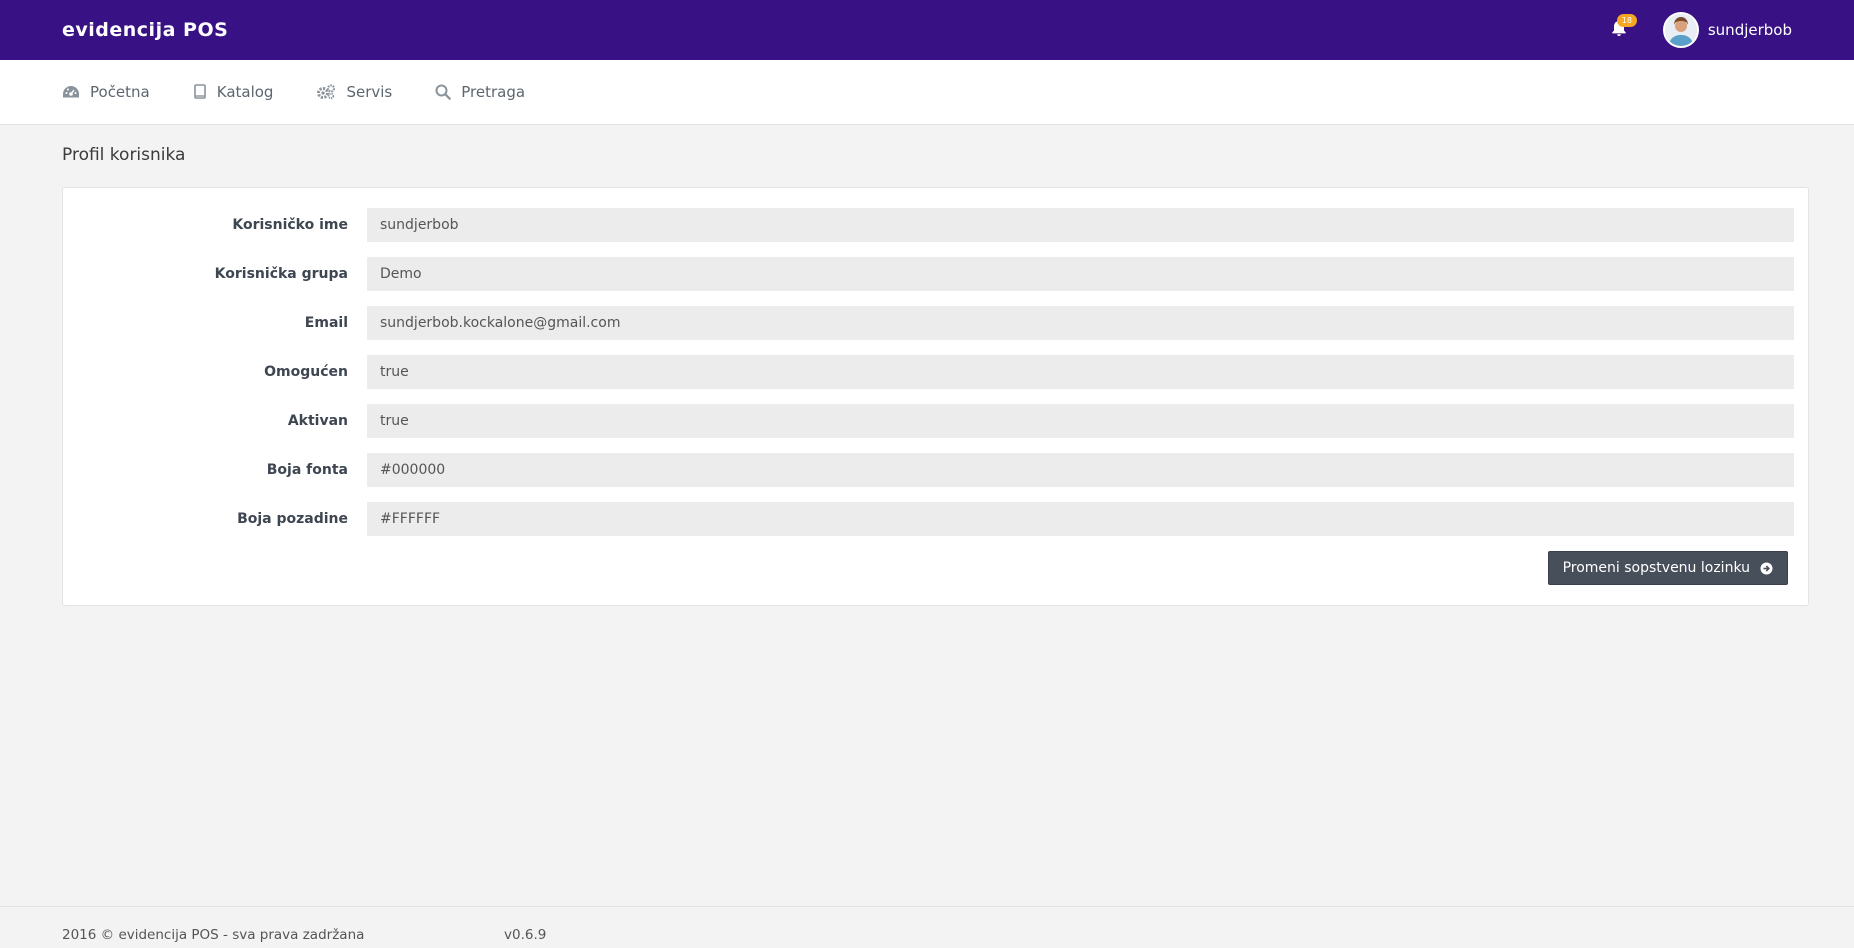 The height and width of the screenshot is (948, 1854). Describe the element at coordinates (369, 92) in the screenshot. I see `nav-label-servis: Servis` at that location.